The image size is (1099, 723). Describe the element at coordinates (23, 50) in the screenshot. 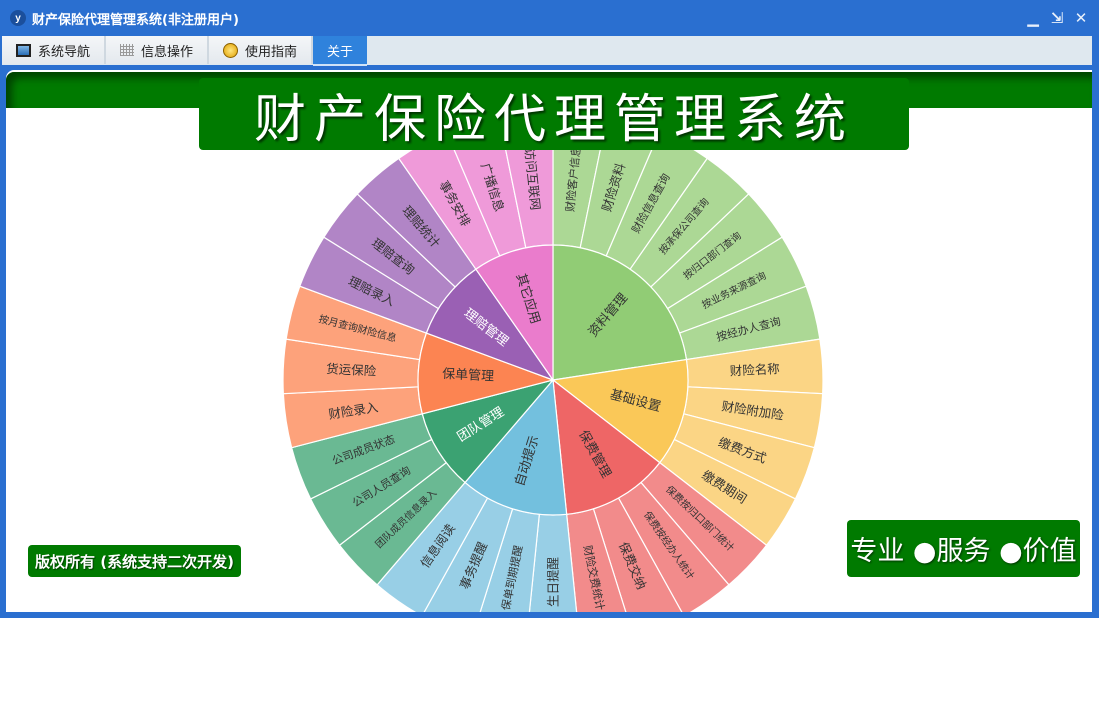

I see `monitor-icon` at that location.